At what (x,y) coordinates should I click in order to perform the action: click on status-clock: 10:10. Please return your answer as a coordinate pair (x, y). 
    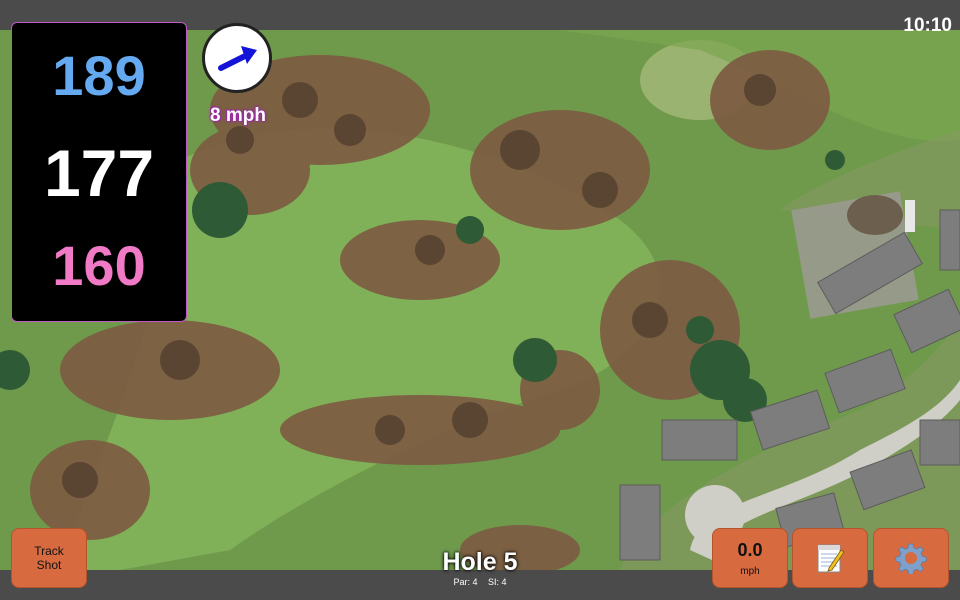
    Looking at the image, I should click on (927, 25).